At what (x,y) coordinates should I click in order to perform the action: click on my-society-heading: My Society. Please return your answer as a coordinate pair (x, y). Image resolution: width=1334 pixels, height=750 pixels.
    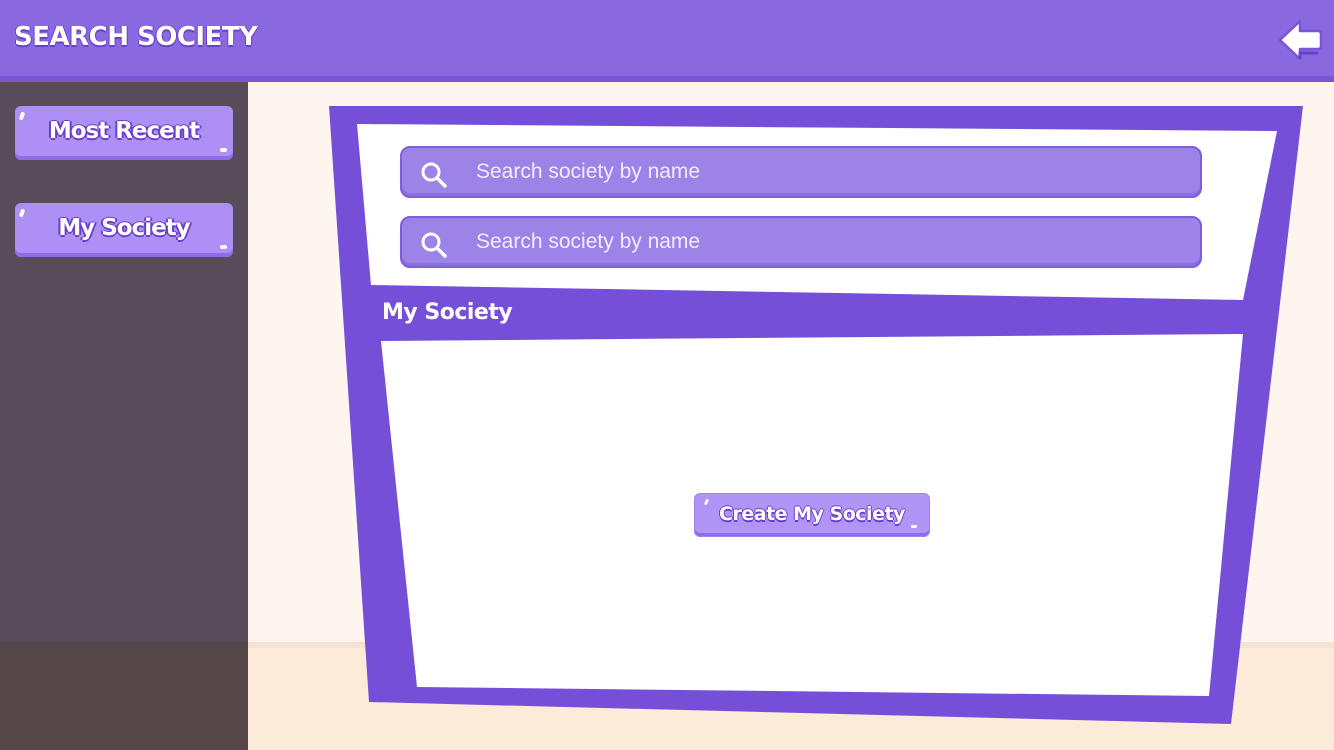
    Looking at the image, I should click on (447, 312).